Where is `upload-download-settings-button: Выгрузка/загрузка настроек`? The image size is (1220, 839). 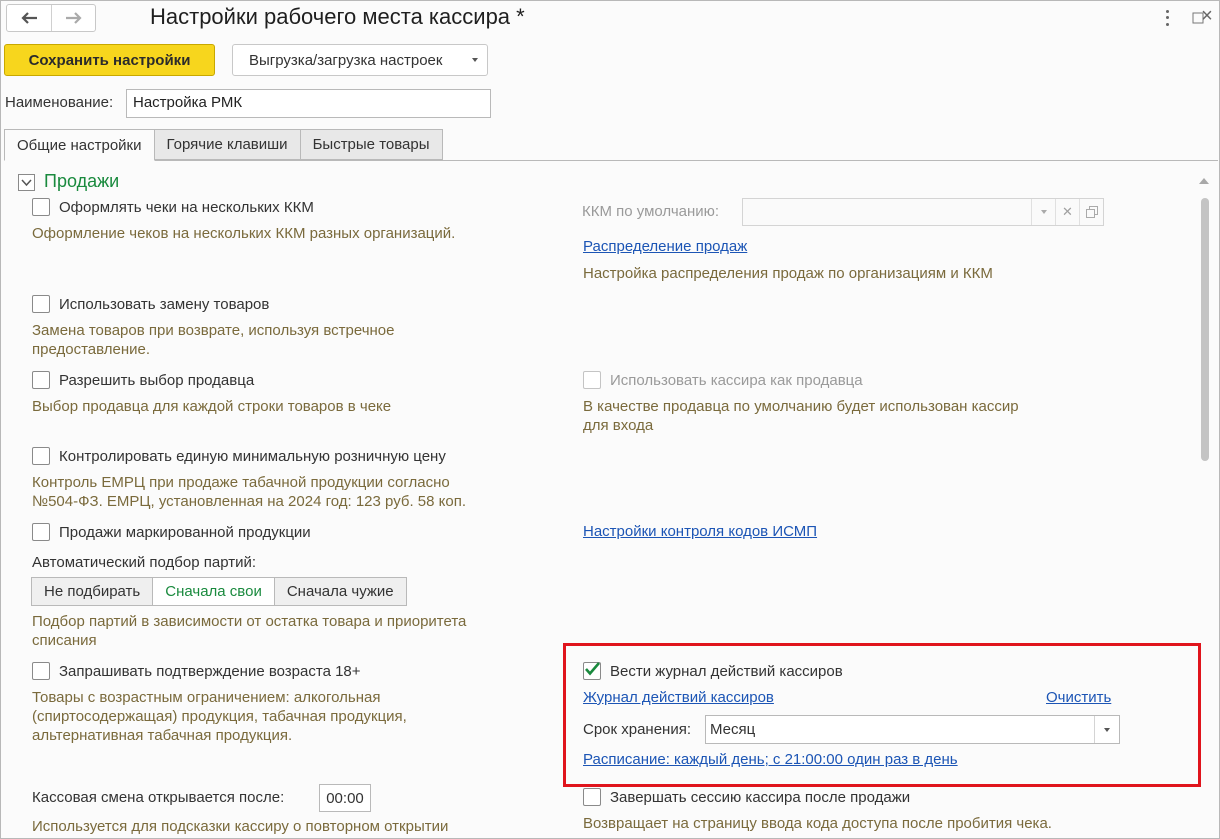
upload-download-settings-button: Выгрузка/загрузка настроек is located at coordinates (360, 60).